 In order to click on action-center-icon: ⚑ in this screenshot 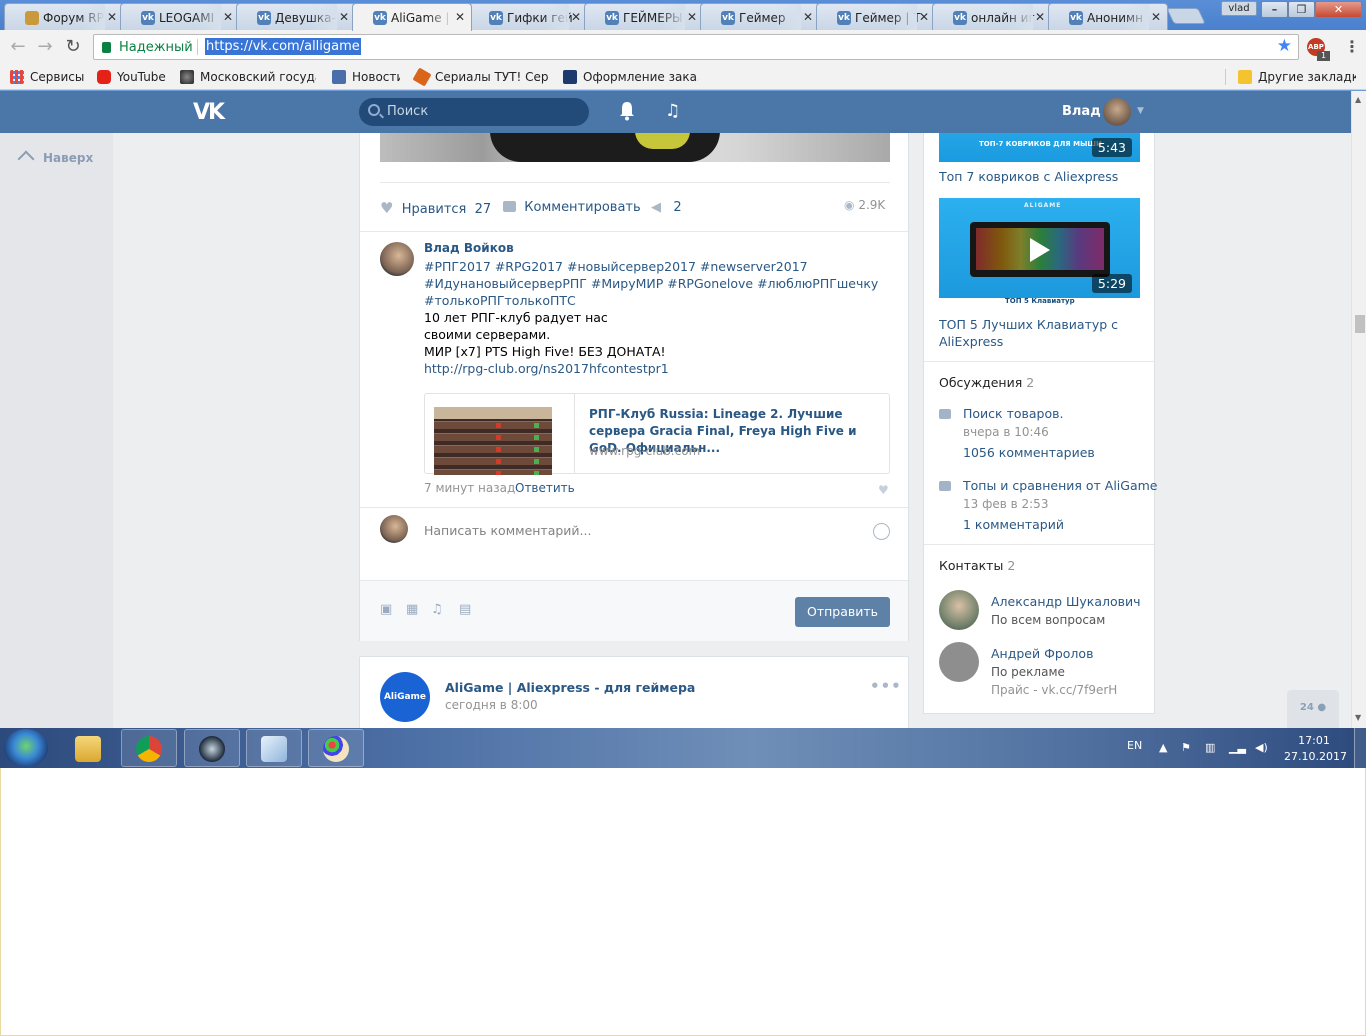, I will do `click(1187, 748)`.